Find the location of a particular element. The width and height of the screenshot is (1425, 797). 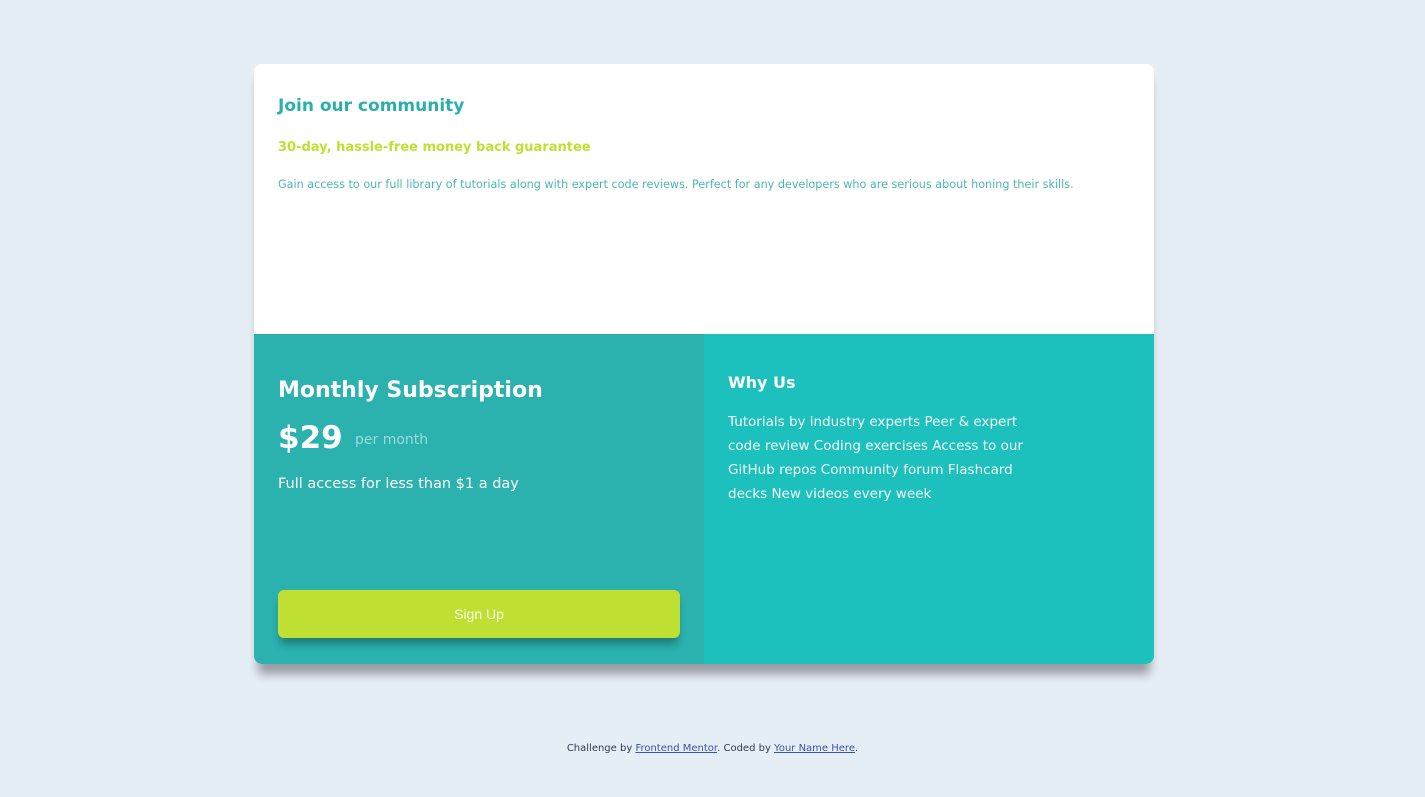

subscription-tagline: Full access for less than $1 a day is located at coordinates (398, 484).